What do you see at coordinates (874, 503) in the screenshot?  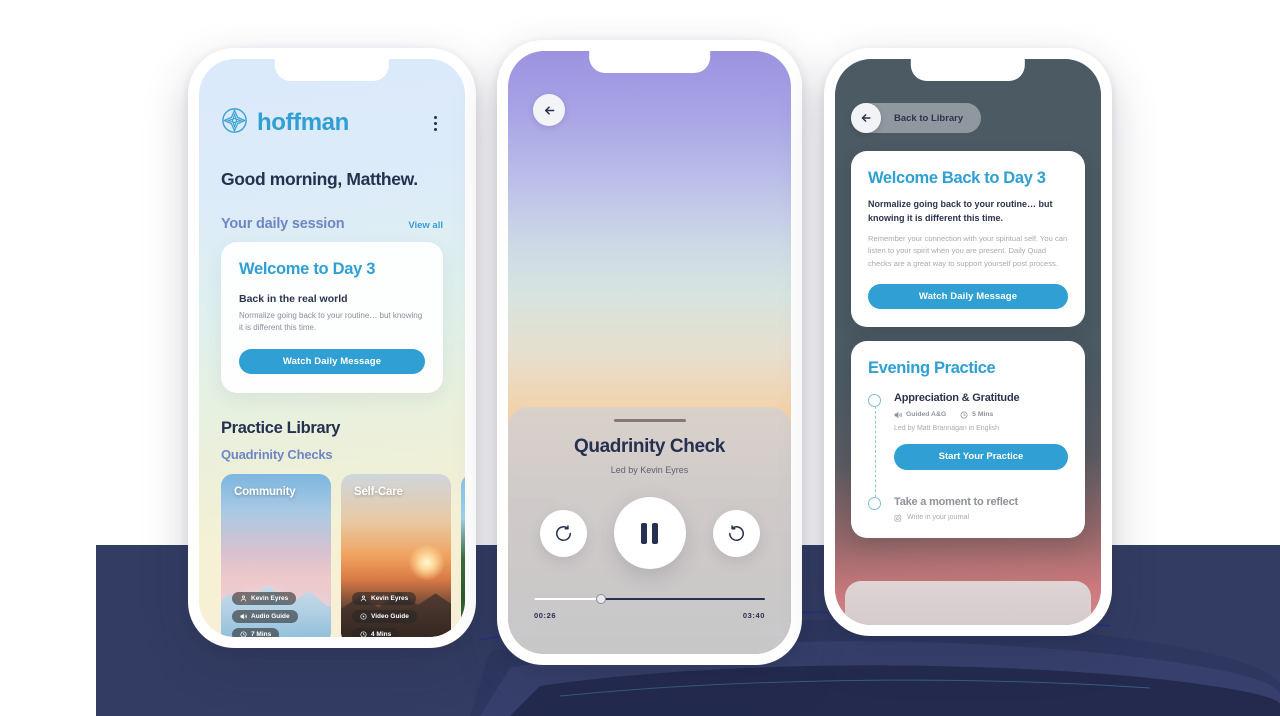 I see `timeline-dot-step2` at bounding box center [874, 503].